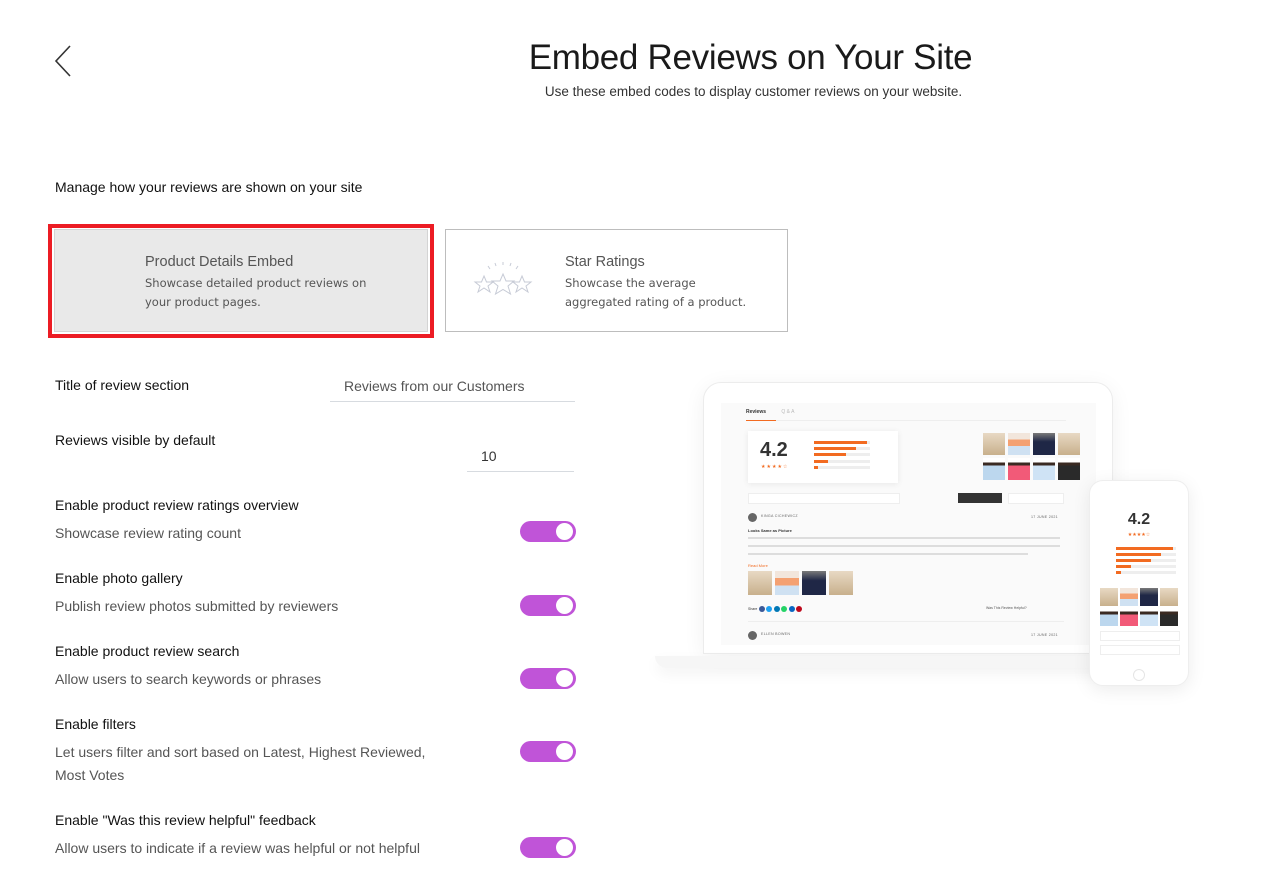  Describe the element at coordinates (779, 516) in the screenshot. I see `reviewer-name: KINGA CICHEWICZ` at that location.